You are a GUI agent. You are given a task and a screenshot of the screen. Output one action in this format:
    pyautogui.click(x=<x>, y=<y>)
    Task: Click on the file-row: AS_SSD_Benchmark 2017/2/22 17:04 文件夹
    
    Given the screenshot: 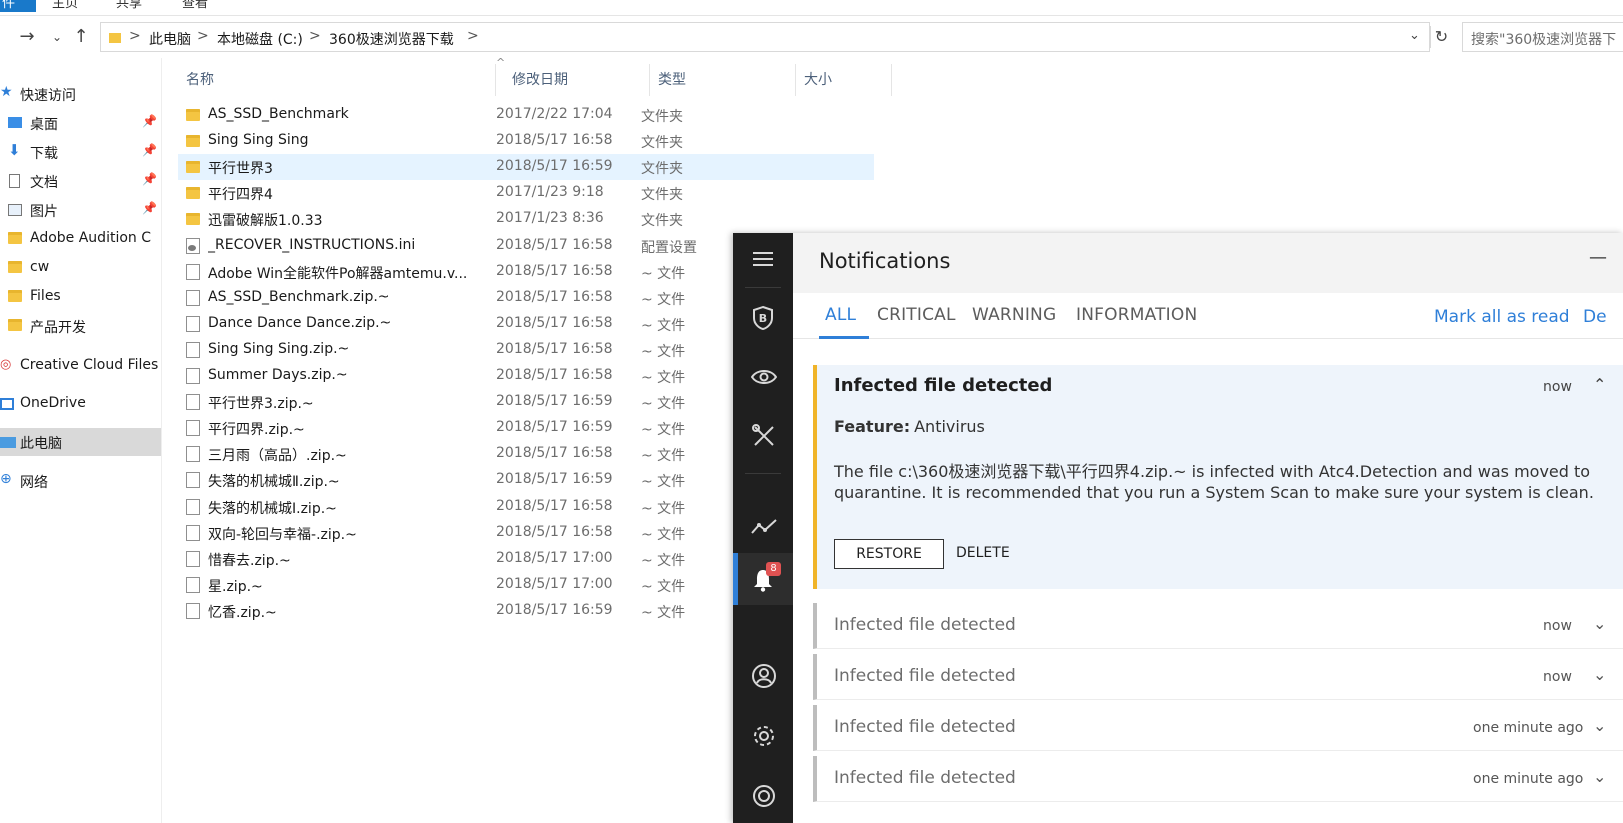 What is the action you would take?
    pyautogui.click(x=533, y=115)
    